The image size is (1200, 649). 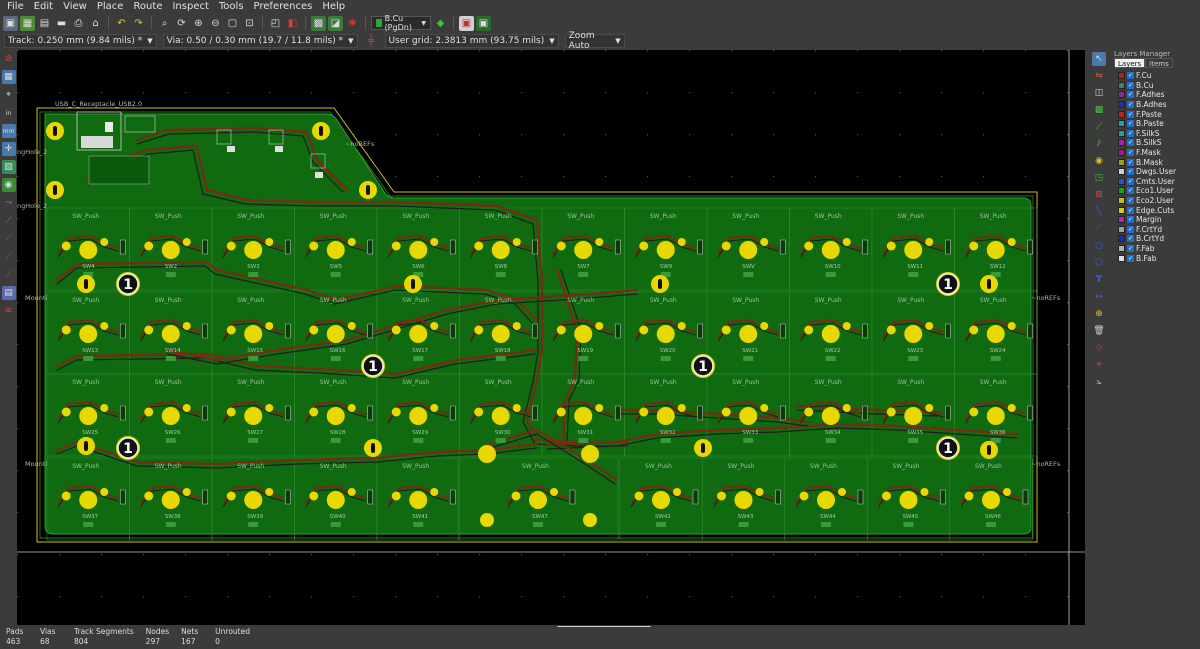 What do you see at coordinates (318, 23) in the screenshot?
I see `netlist-icon: ▩` at bounding box center [318, 23].